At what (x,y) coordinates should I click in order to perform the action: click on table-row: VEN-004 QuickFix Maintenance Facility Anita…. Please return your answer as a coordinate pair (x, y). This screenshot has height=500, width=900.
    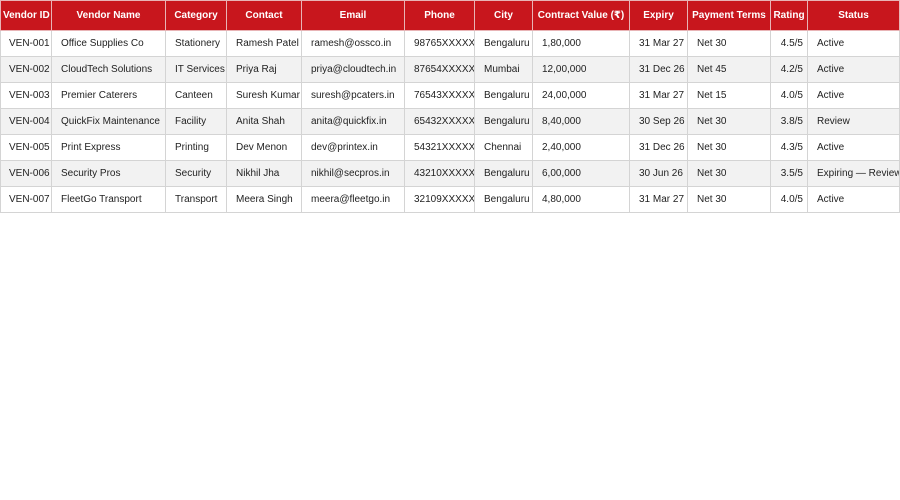
    Looking at the image, I should click on (450, 121).